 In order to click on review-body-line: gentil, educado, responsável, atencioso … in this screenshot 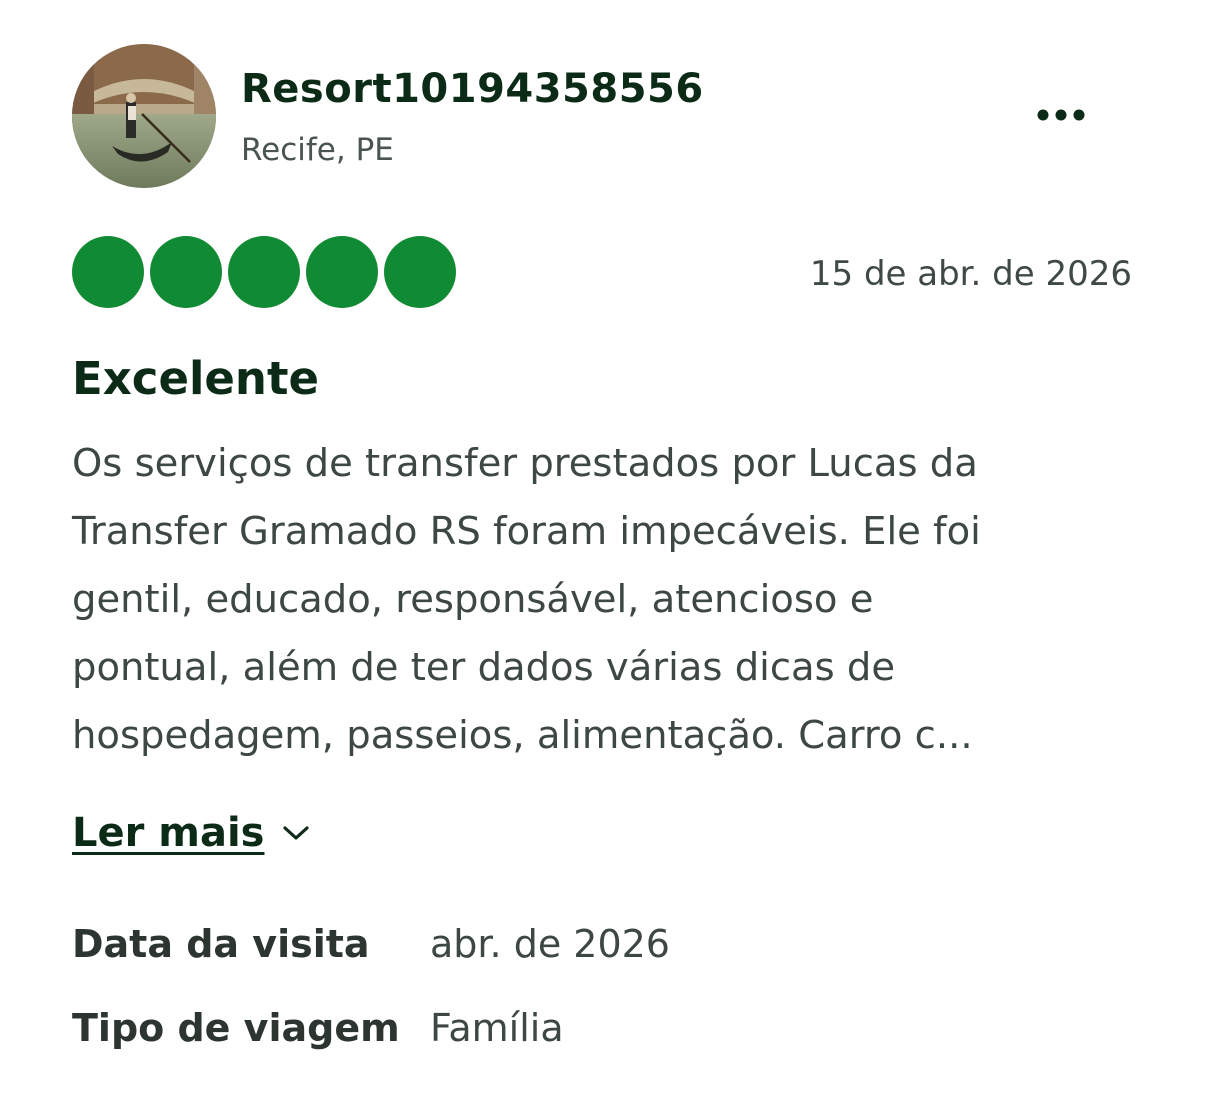, I will do `click(473, 599)`.